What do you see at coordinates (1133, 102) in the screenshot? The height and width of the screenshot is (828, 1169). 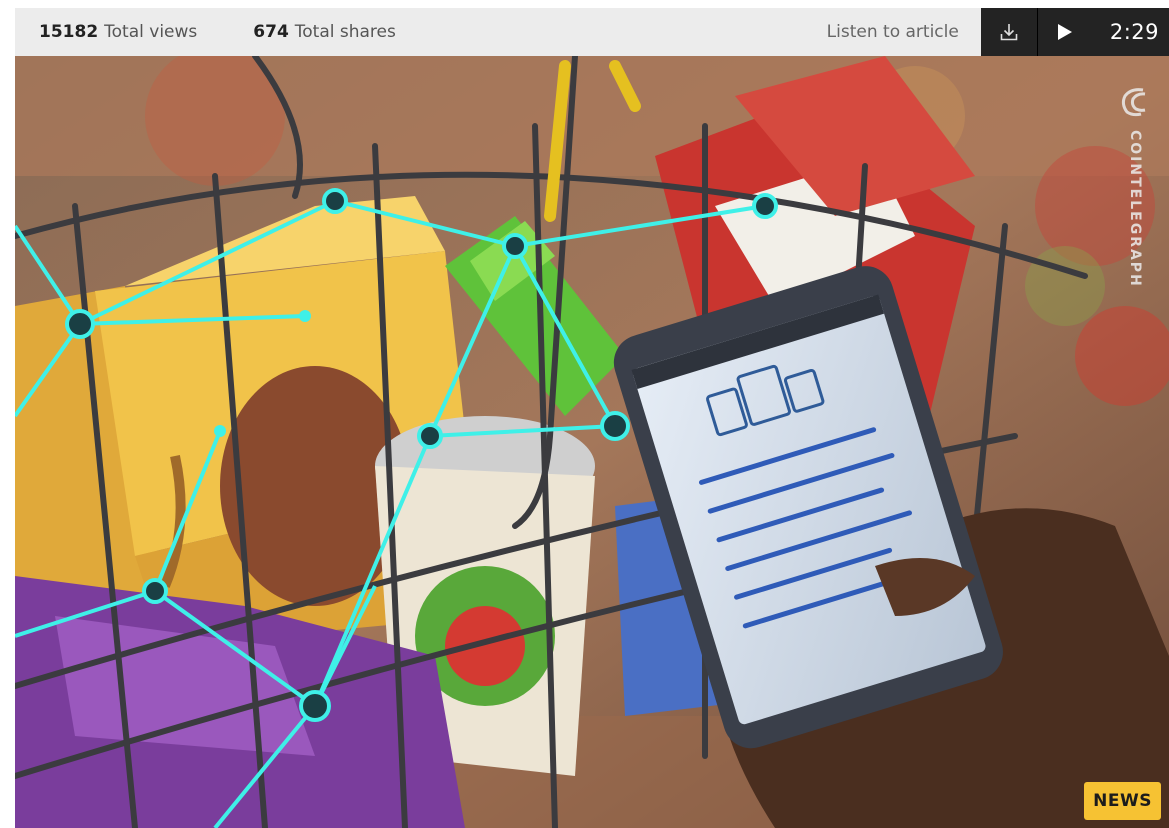 I see `cointelegraph-logo-icon` at bounding box center [1133, 102].